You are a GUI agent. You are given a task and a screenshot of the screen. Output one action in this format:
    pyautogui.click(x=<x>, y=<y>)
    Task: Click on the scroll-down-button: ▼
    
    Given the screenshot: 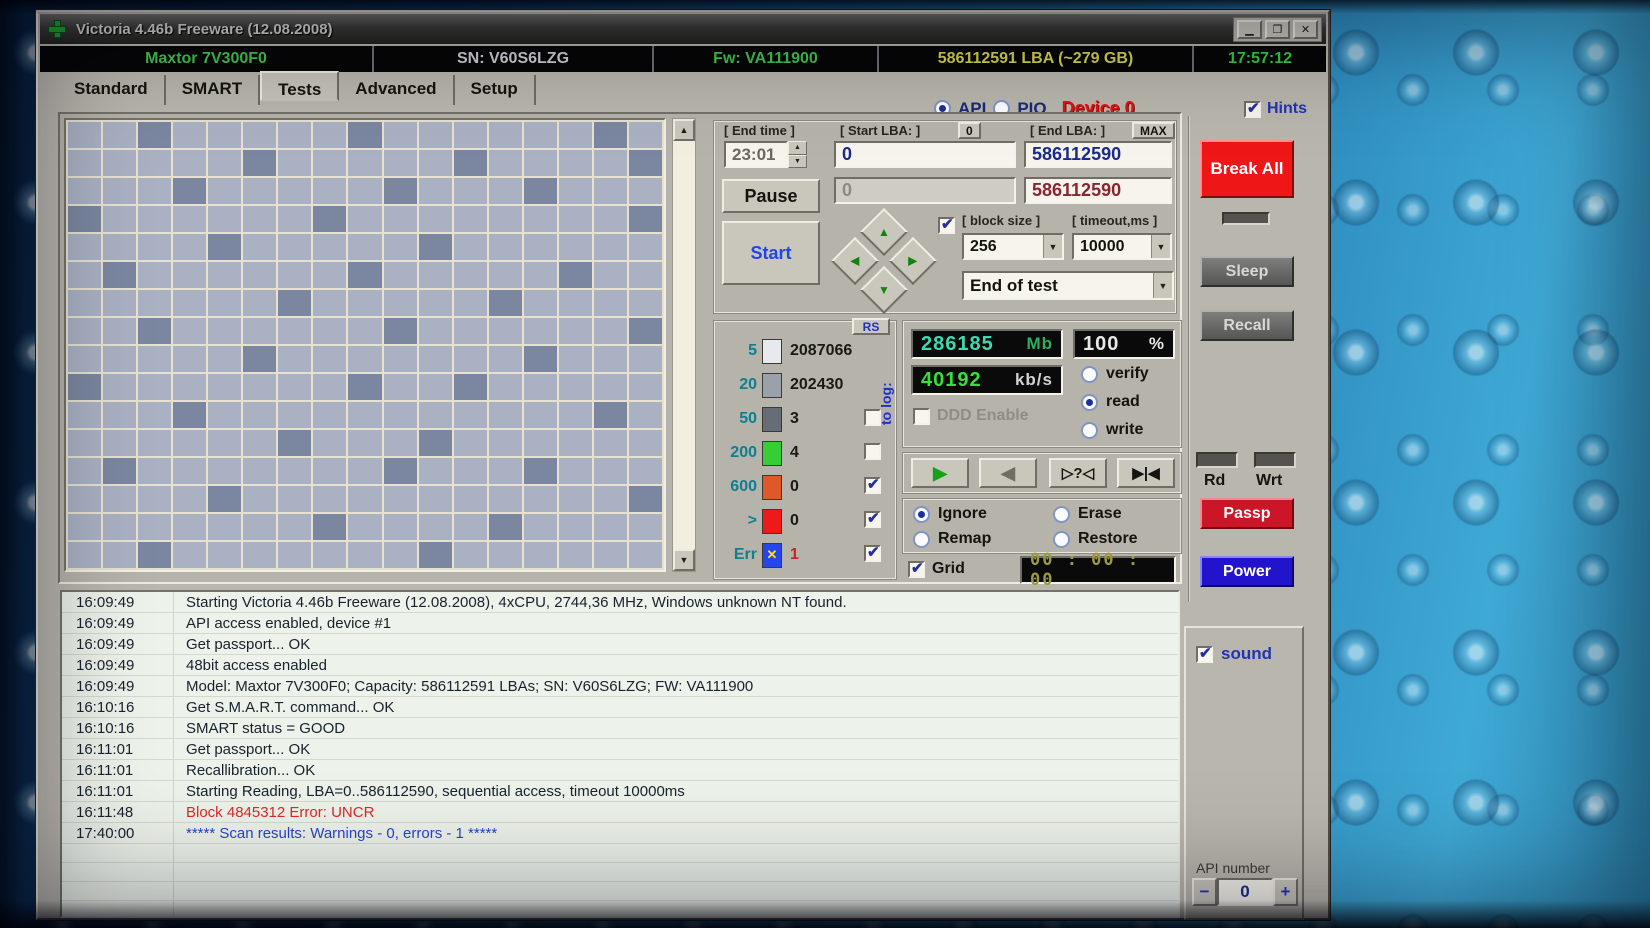 What is the action you would take?
    pyautogui.click(x=684, y=560)
    